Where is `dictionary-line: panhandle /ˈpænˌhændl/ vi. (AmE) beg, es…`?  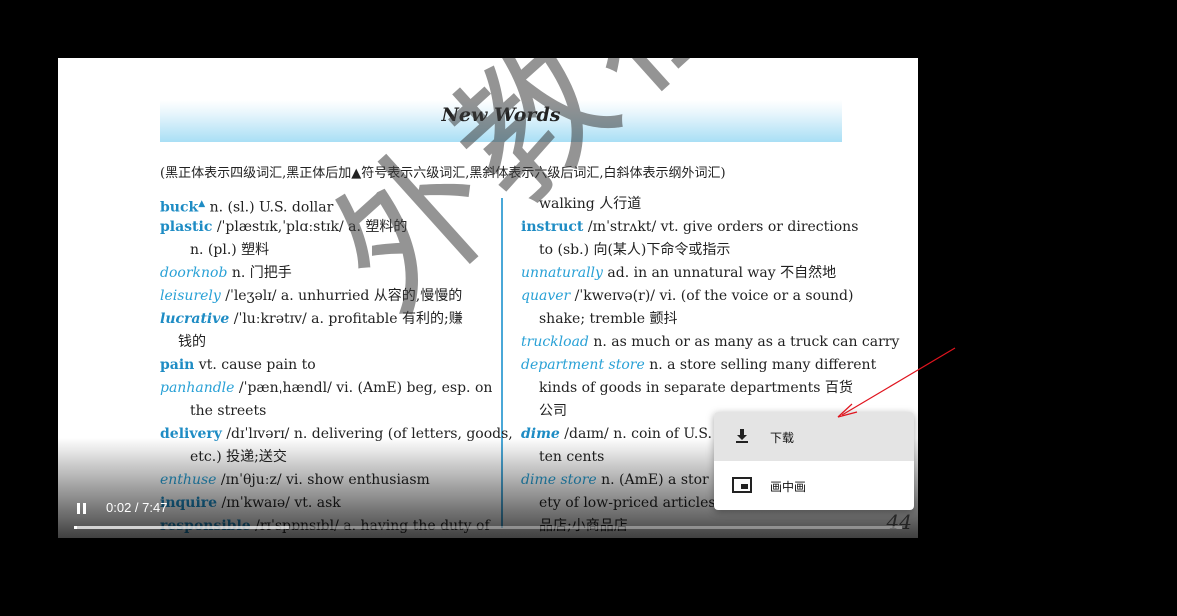 dictionary-line: panhandle /ˈpænˌhændl/ vi. (AmE) beg, es… is located at coordinates (326, 388).